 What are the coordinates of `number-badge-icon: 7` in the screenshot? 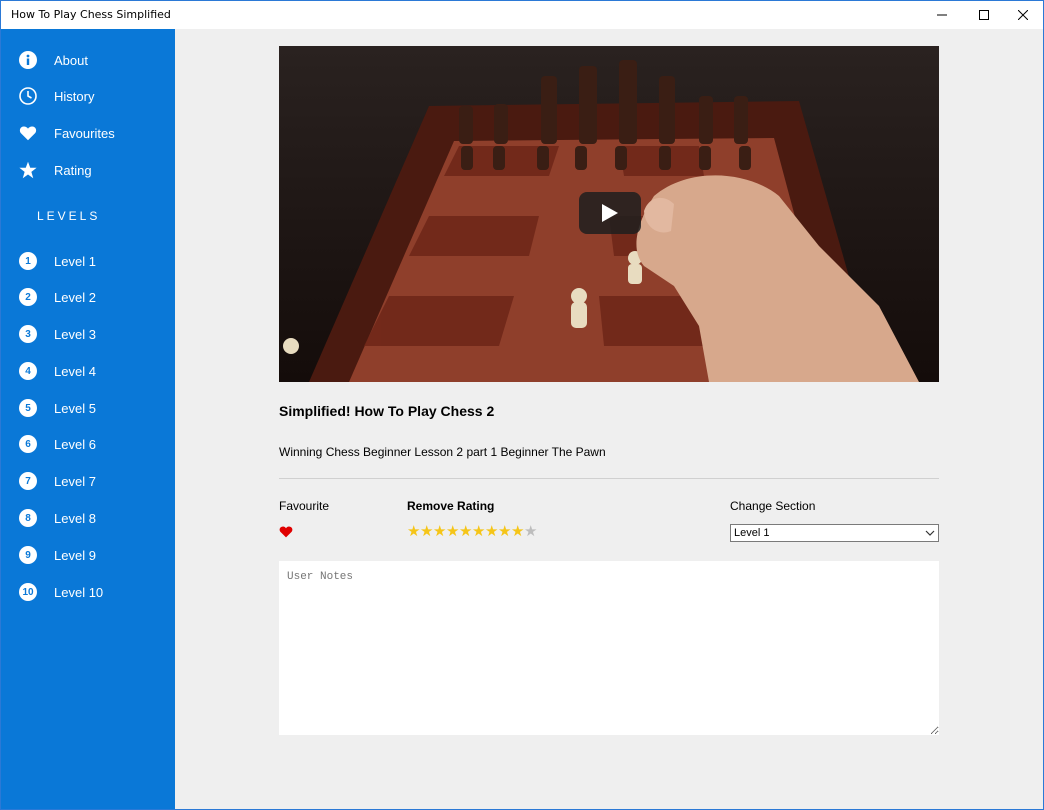 It's located at (28, 481).